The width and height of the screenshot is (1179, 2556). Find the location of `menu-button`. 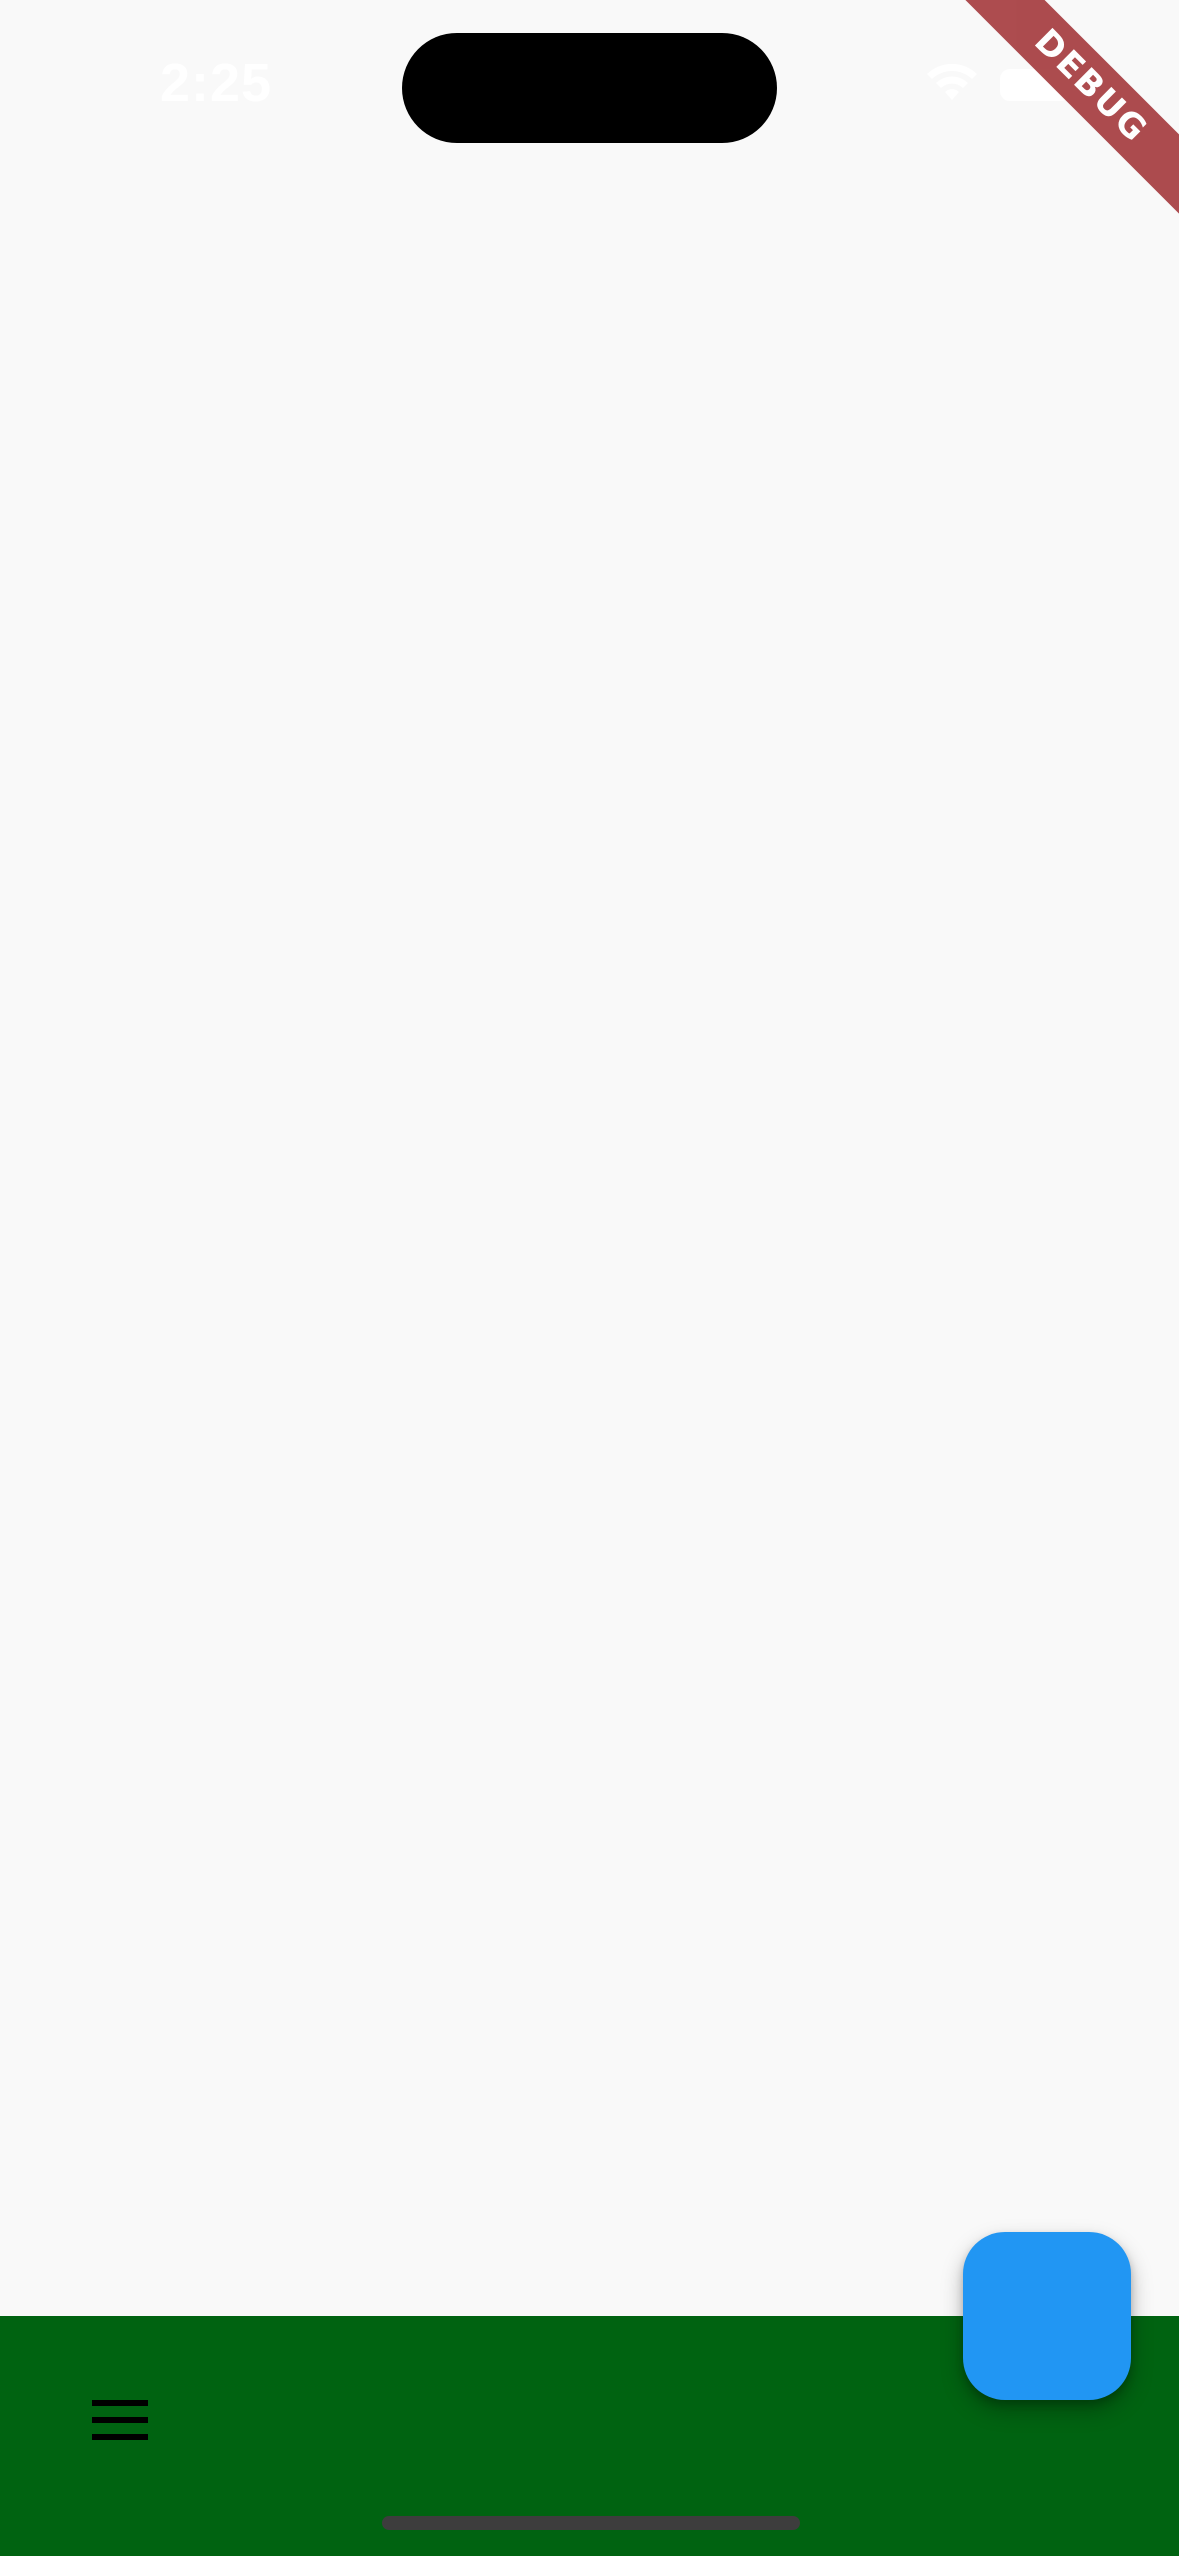

menu-button is located at coordinates (120, 2420).